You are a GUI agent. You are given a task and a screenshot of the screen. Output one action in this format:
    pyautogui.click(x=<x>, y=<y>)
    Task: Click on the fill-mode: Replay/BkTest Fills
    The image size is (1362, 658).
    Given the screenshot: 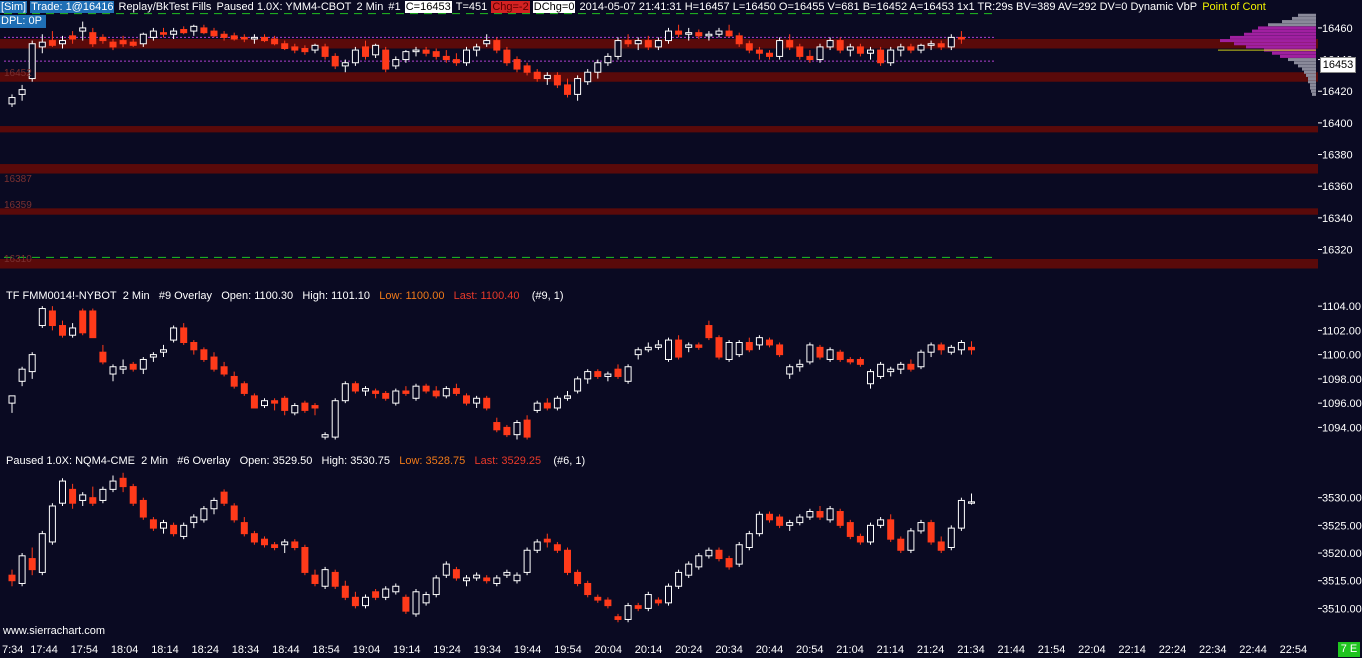 What is the action you would take?
    pyautogui.click(x=165, y=7)
    